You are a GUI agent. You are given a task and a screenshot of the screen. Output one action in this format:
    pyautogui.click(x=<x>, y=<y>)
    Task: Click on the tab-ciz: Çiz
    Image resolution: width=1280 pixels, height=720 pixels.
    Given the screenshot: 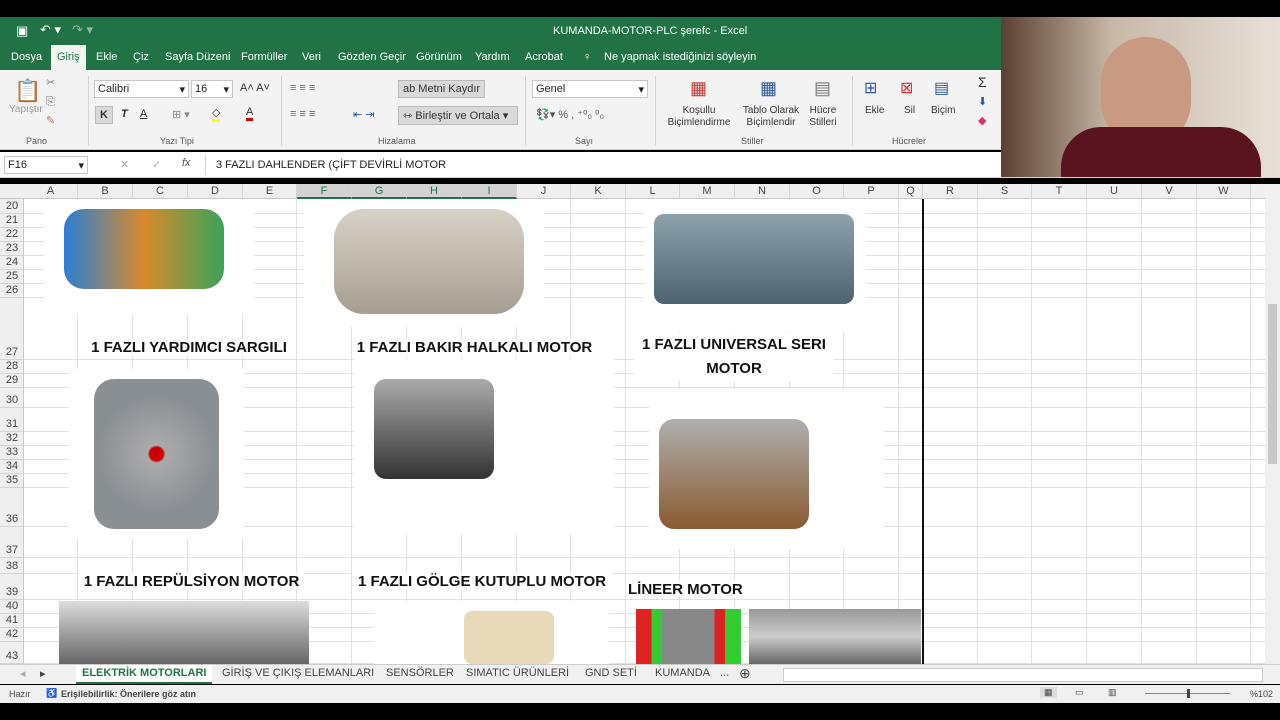 What is the action you would take?
    pyautogui.click(x=141, y=57)
    